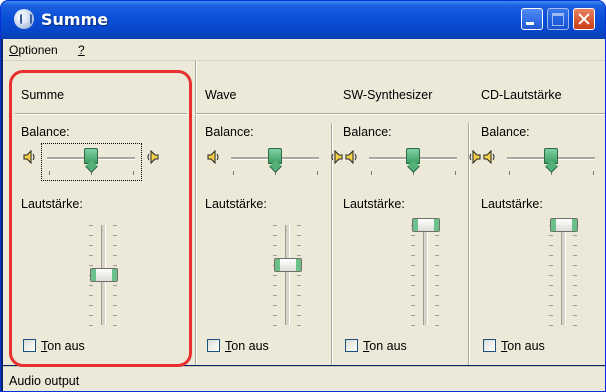 The height and width of the screenshot is (392, 606). Describe the element at coordinates (81, 50) in the screenshot. I see `menu-help: ?` at that location.